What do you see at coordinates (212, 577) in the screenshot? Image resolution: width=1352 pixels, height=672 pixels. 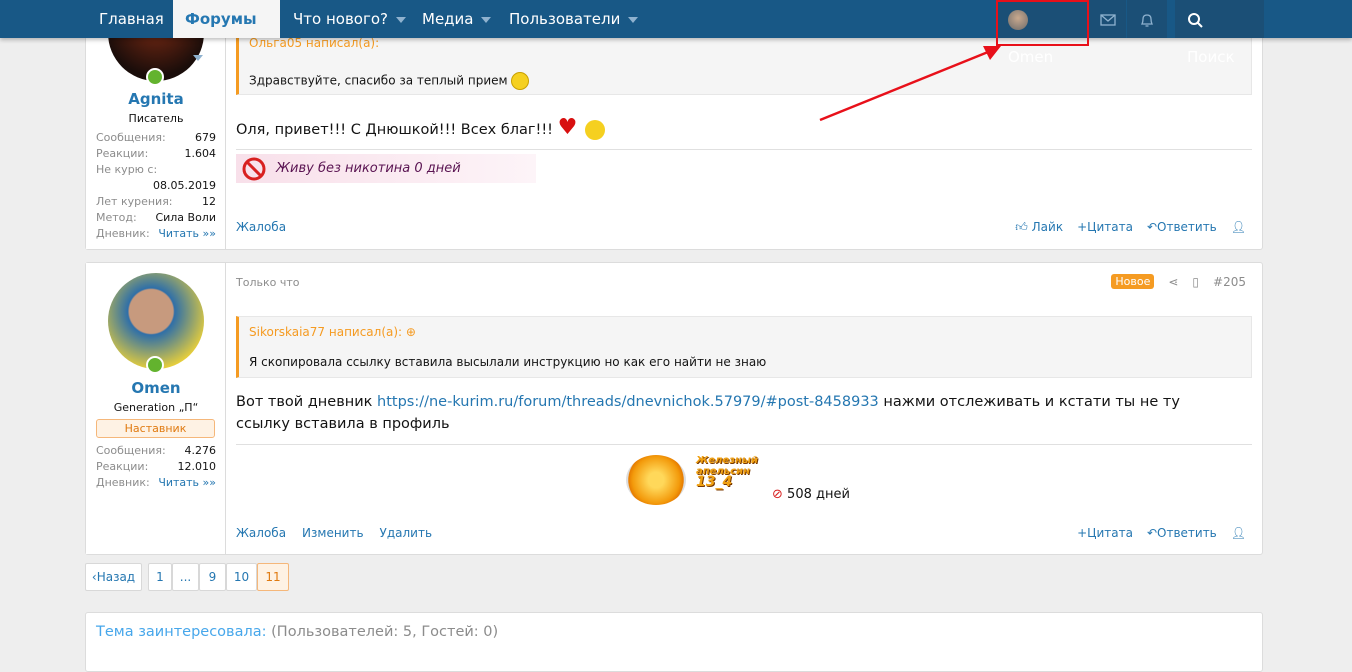 I see `page-link: 9` at bounding box center [212, 577].